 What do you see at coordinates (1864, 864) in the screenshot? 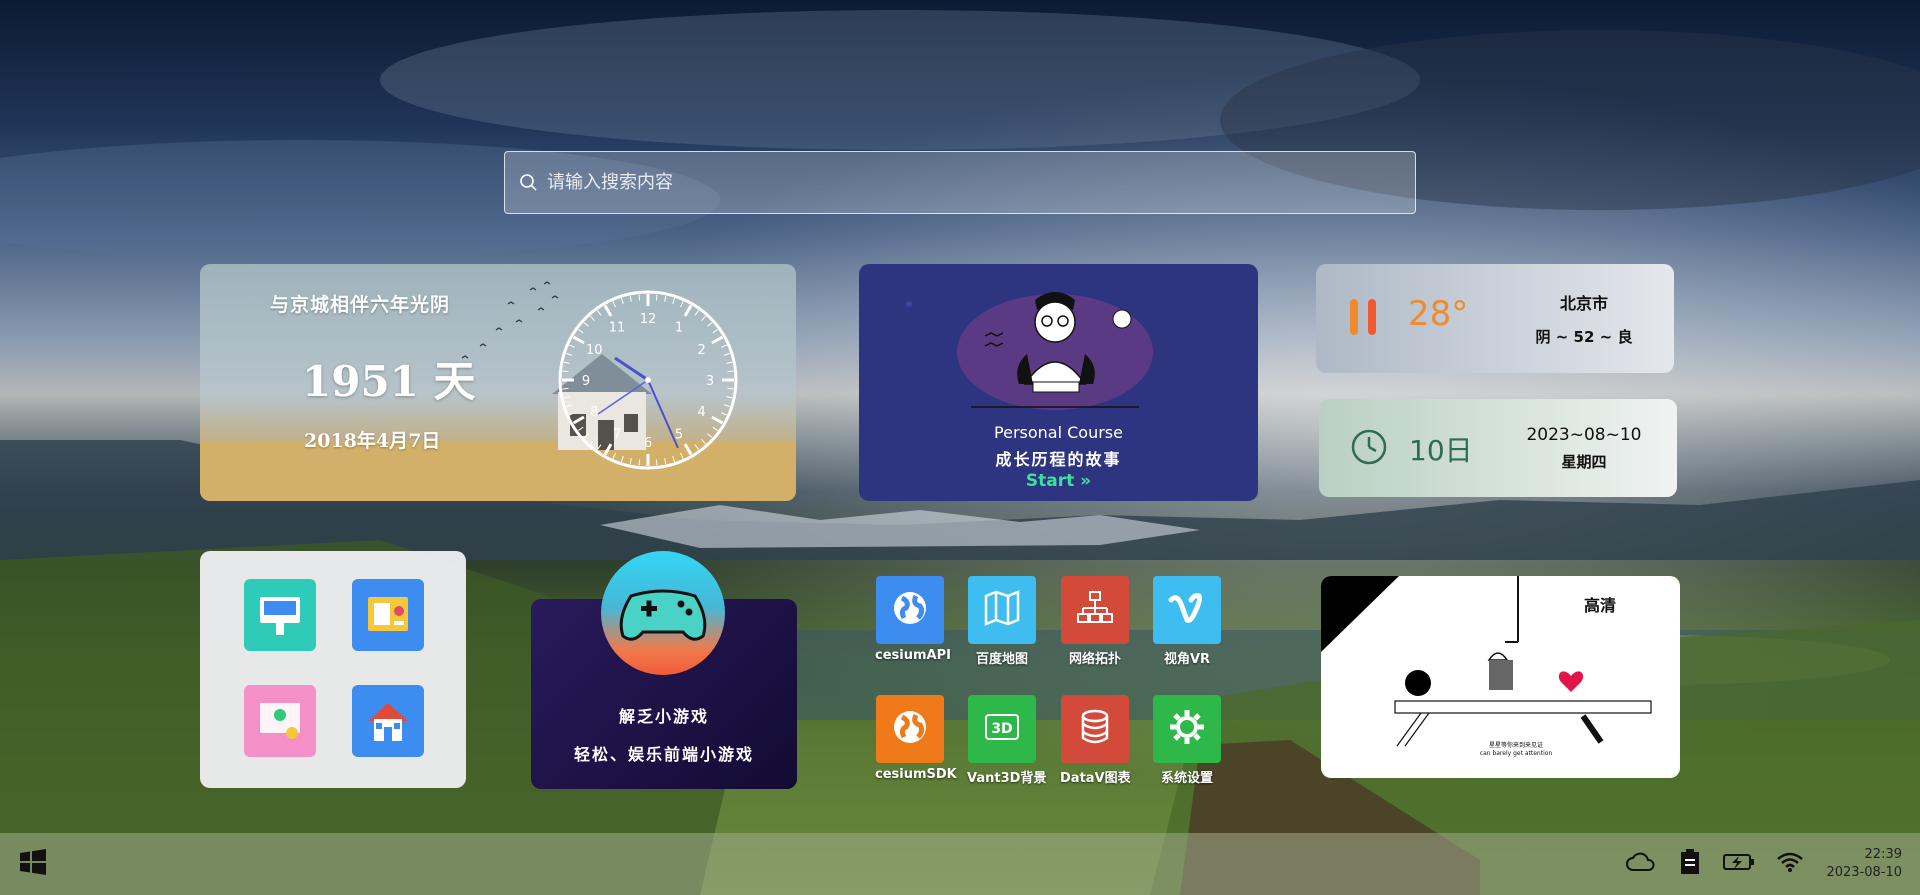
I see `taskbar-clock: 22:39 2023-08-10` at bounding box center [1864, 864].